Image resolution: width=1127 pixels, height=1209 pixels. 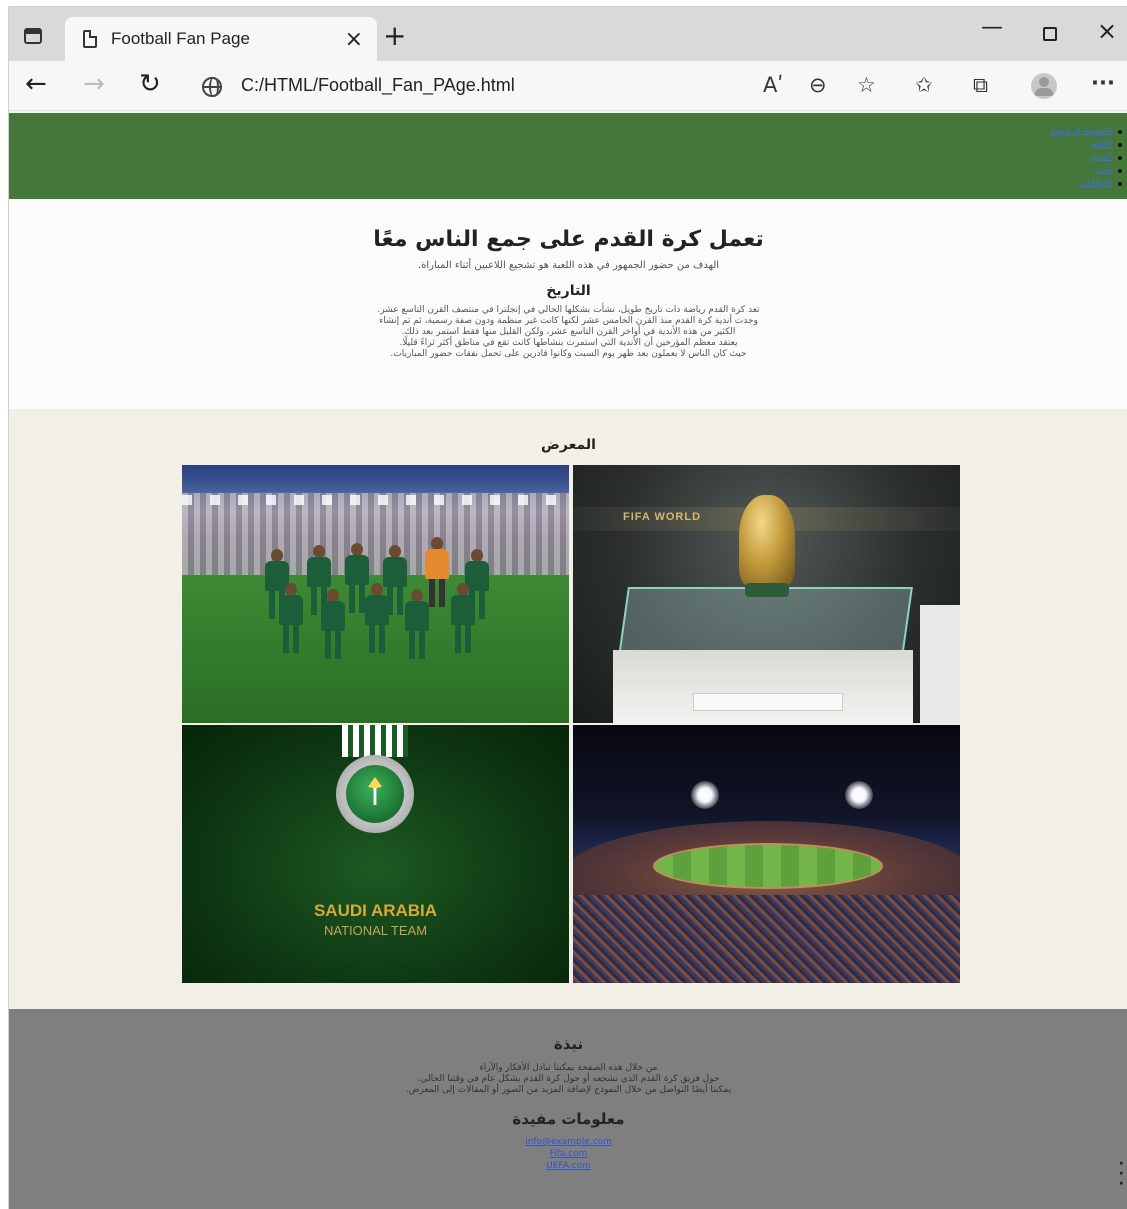 What do you see at coordinates (568, 291) in the screenshot?
I see `history-heading: التاريخ` at bounding box center [568, 291].